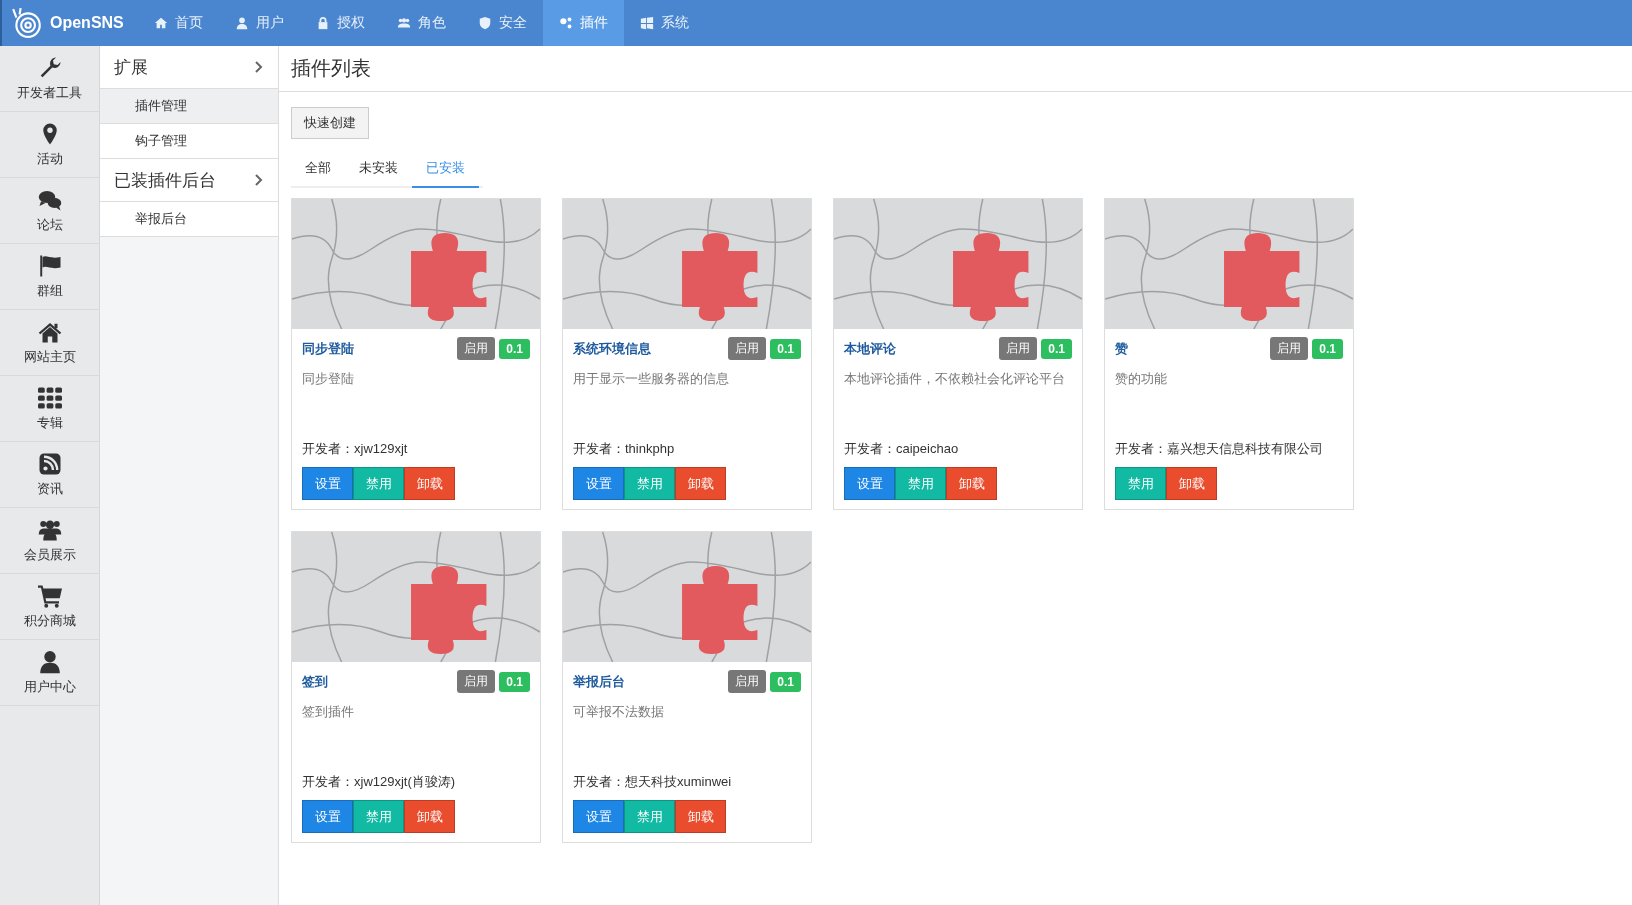 The width and height of the screenshot is (1632, 905). What do you see at coordinates (189, 180) in the screenshot?
I see `menu-group: 已装插件后台` at bounding box center [189, 180].